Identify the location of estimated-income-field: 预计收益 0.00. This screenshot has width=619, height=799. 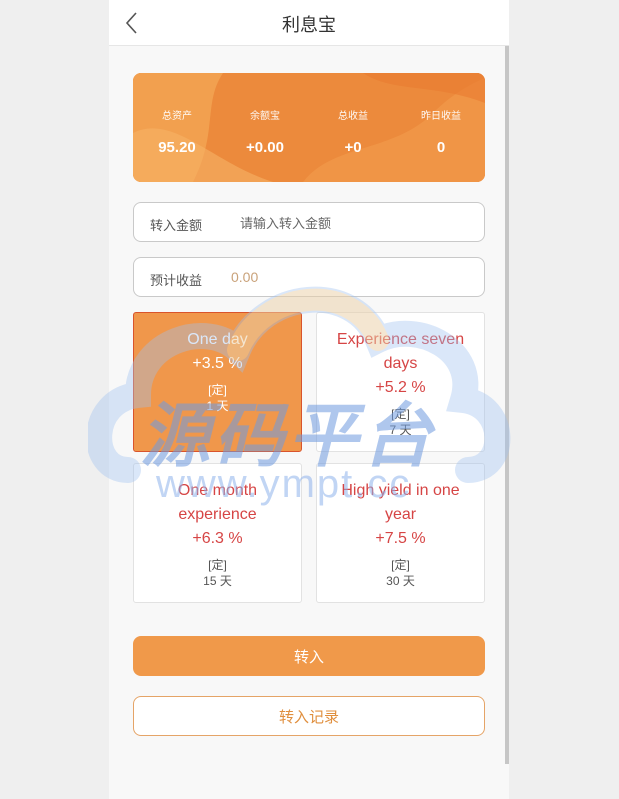
(309, 277).